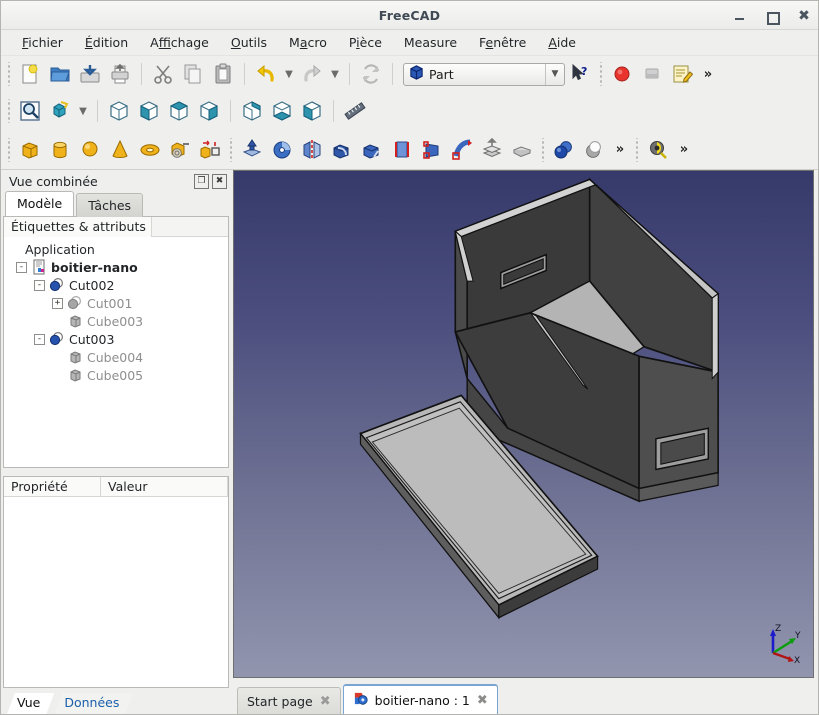 The image size is (819, 715). I want to click on left-view-button, so click(312, 111).